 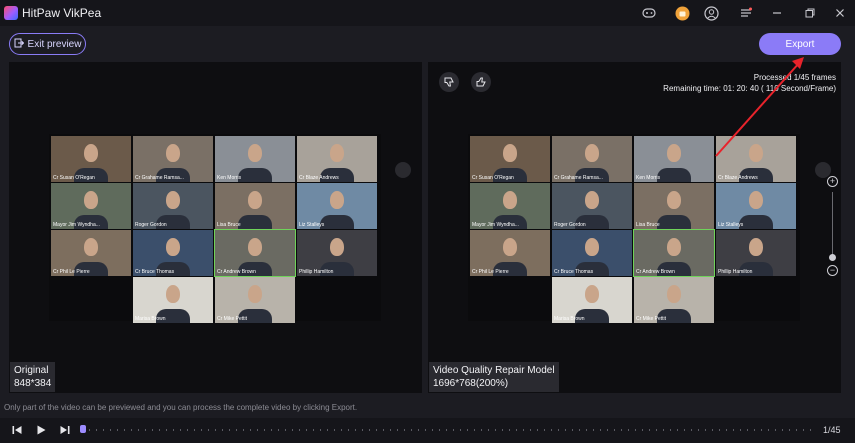 I want to click on exit-icon, so click(x=19, y=44).